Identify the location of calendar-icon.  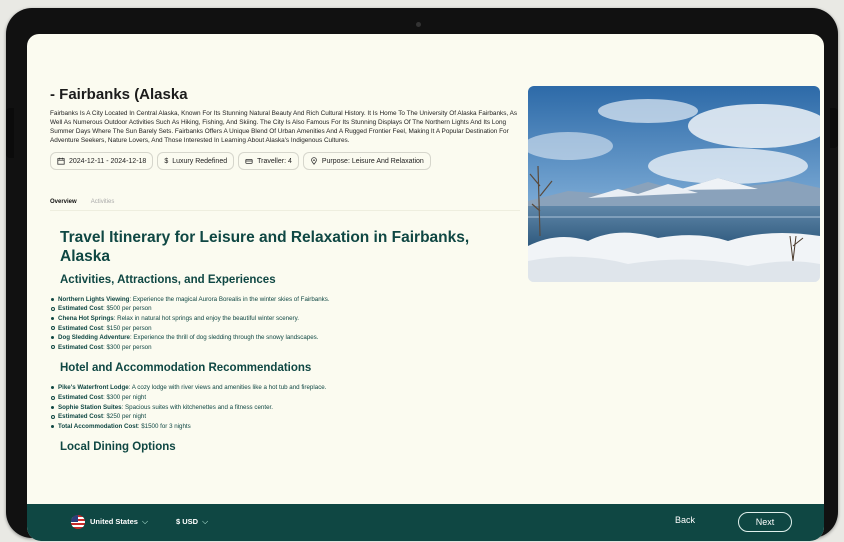
(61, 161).